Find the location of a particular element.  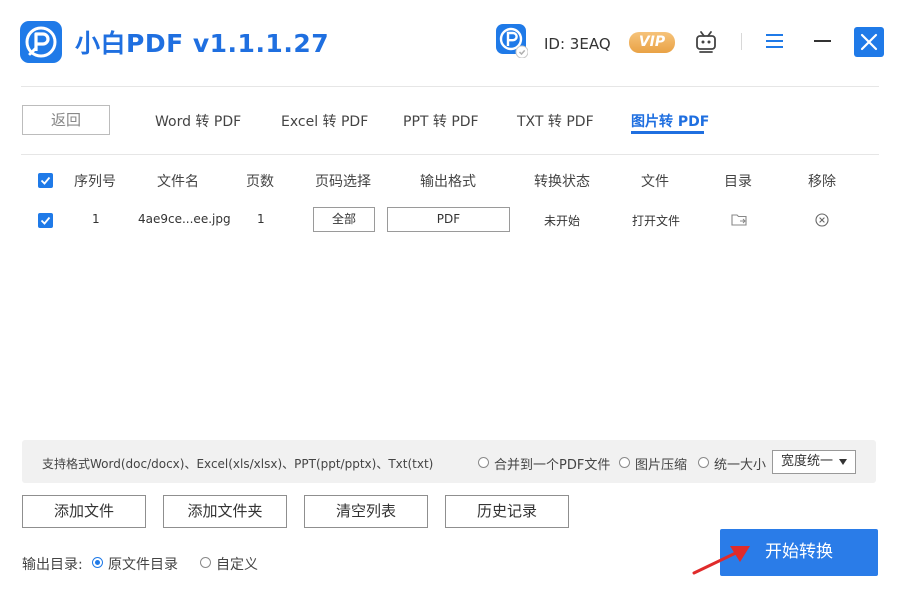

compress-radio is located at coordinates (624, 462).